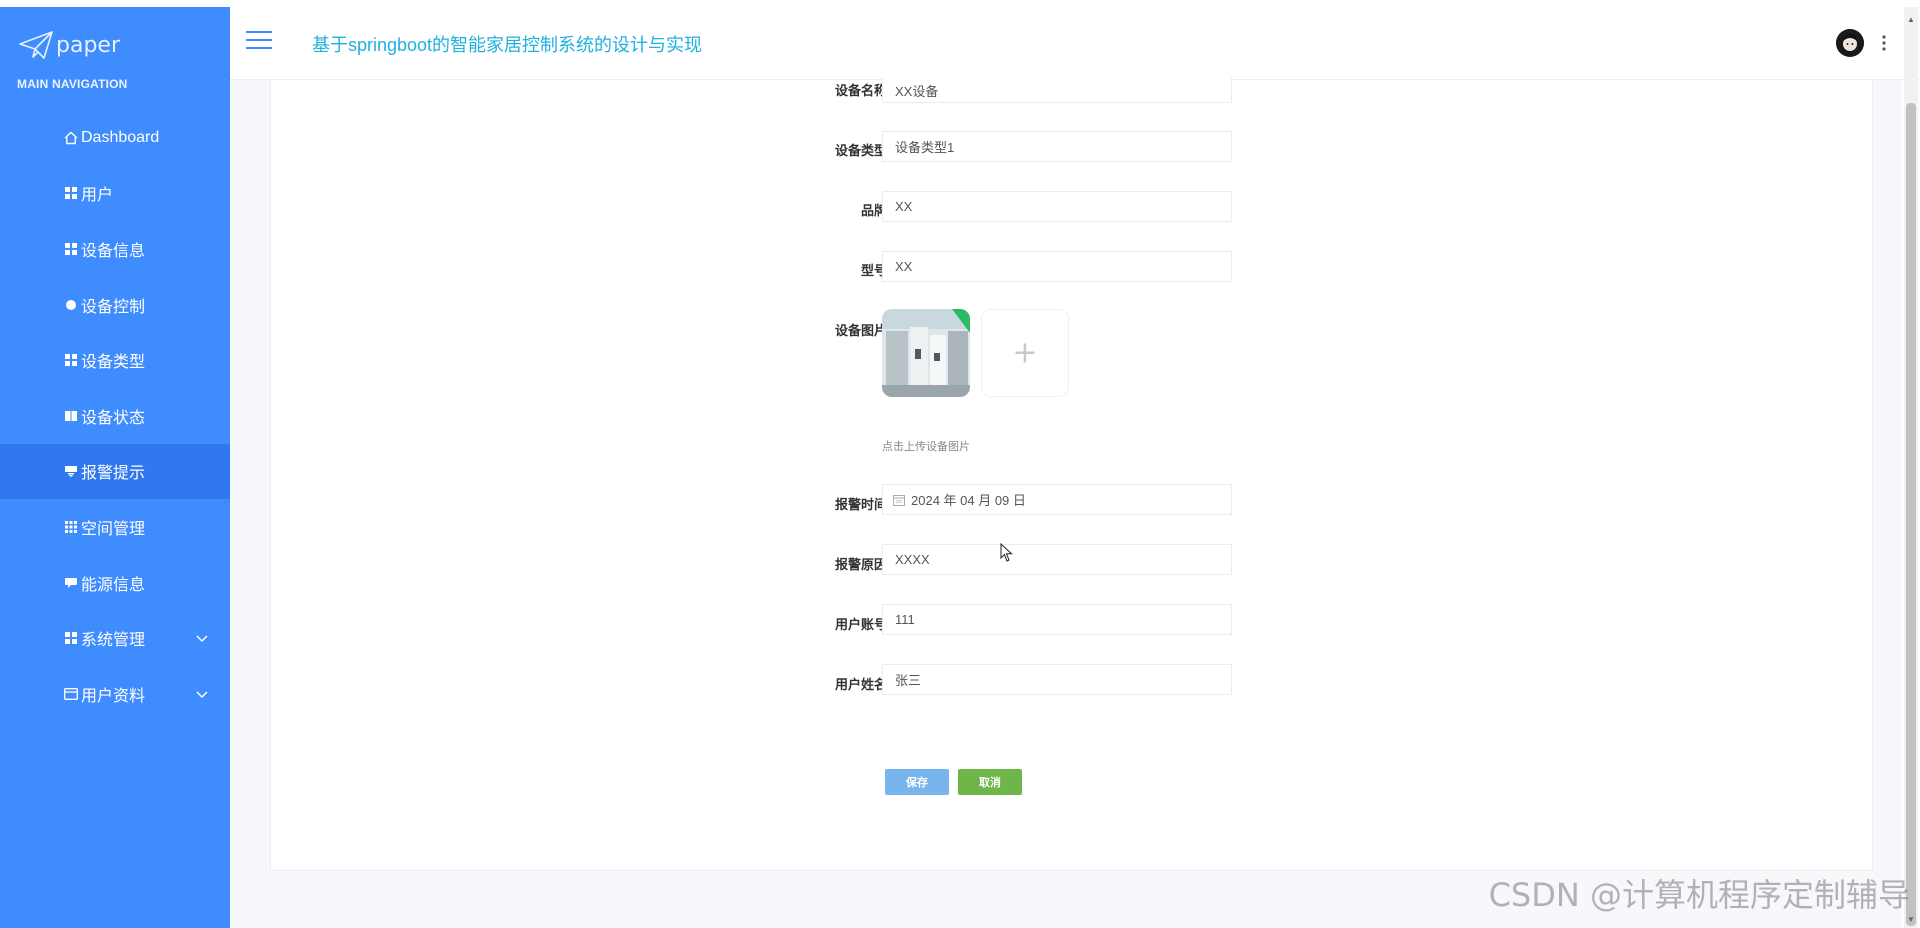 The height and width of the screenshot is (928, 1920). Describe the element at coordinates (1911, 514) in the screenshot. I see `scrollbar-thumb` at that location.